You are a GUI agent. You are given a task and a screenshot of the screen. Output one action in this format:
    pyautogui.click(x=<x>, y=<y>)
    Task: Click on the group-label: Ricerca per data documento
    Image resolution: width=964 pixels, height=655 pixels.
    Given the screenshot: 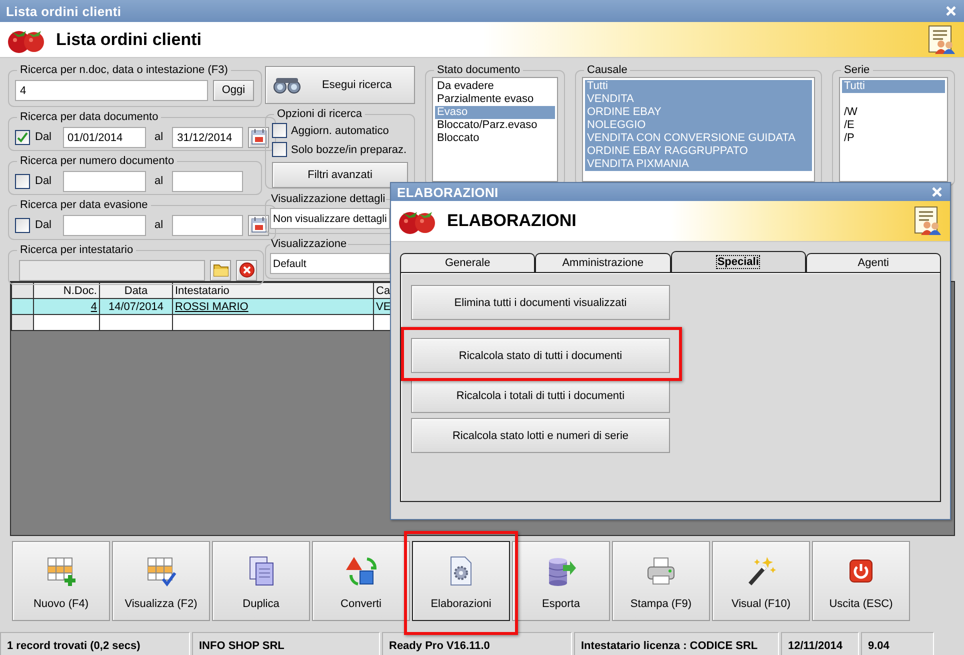 What is the action you would take?
    pyautogui.click(x=89, y=117)
    